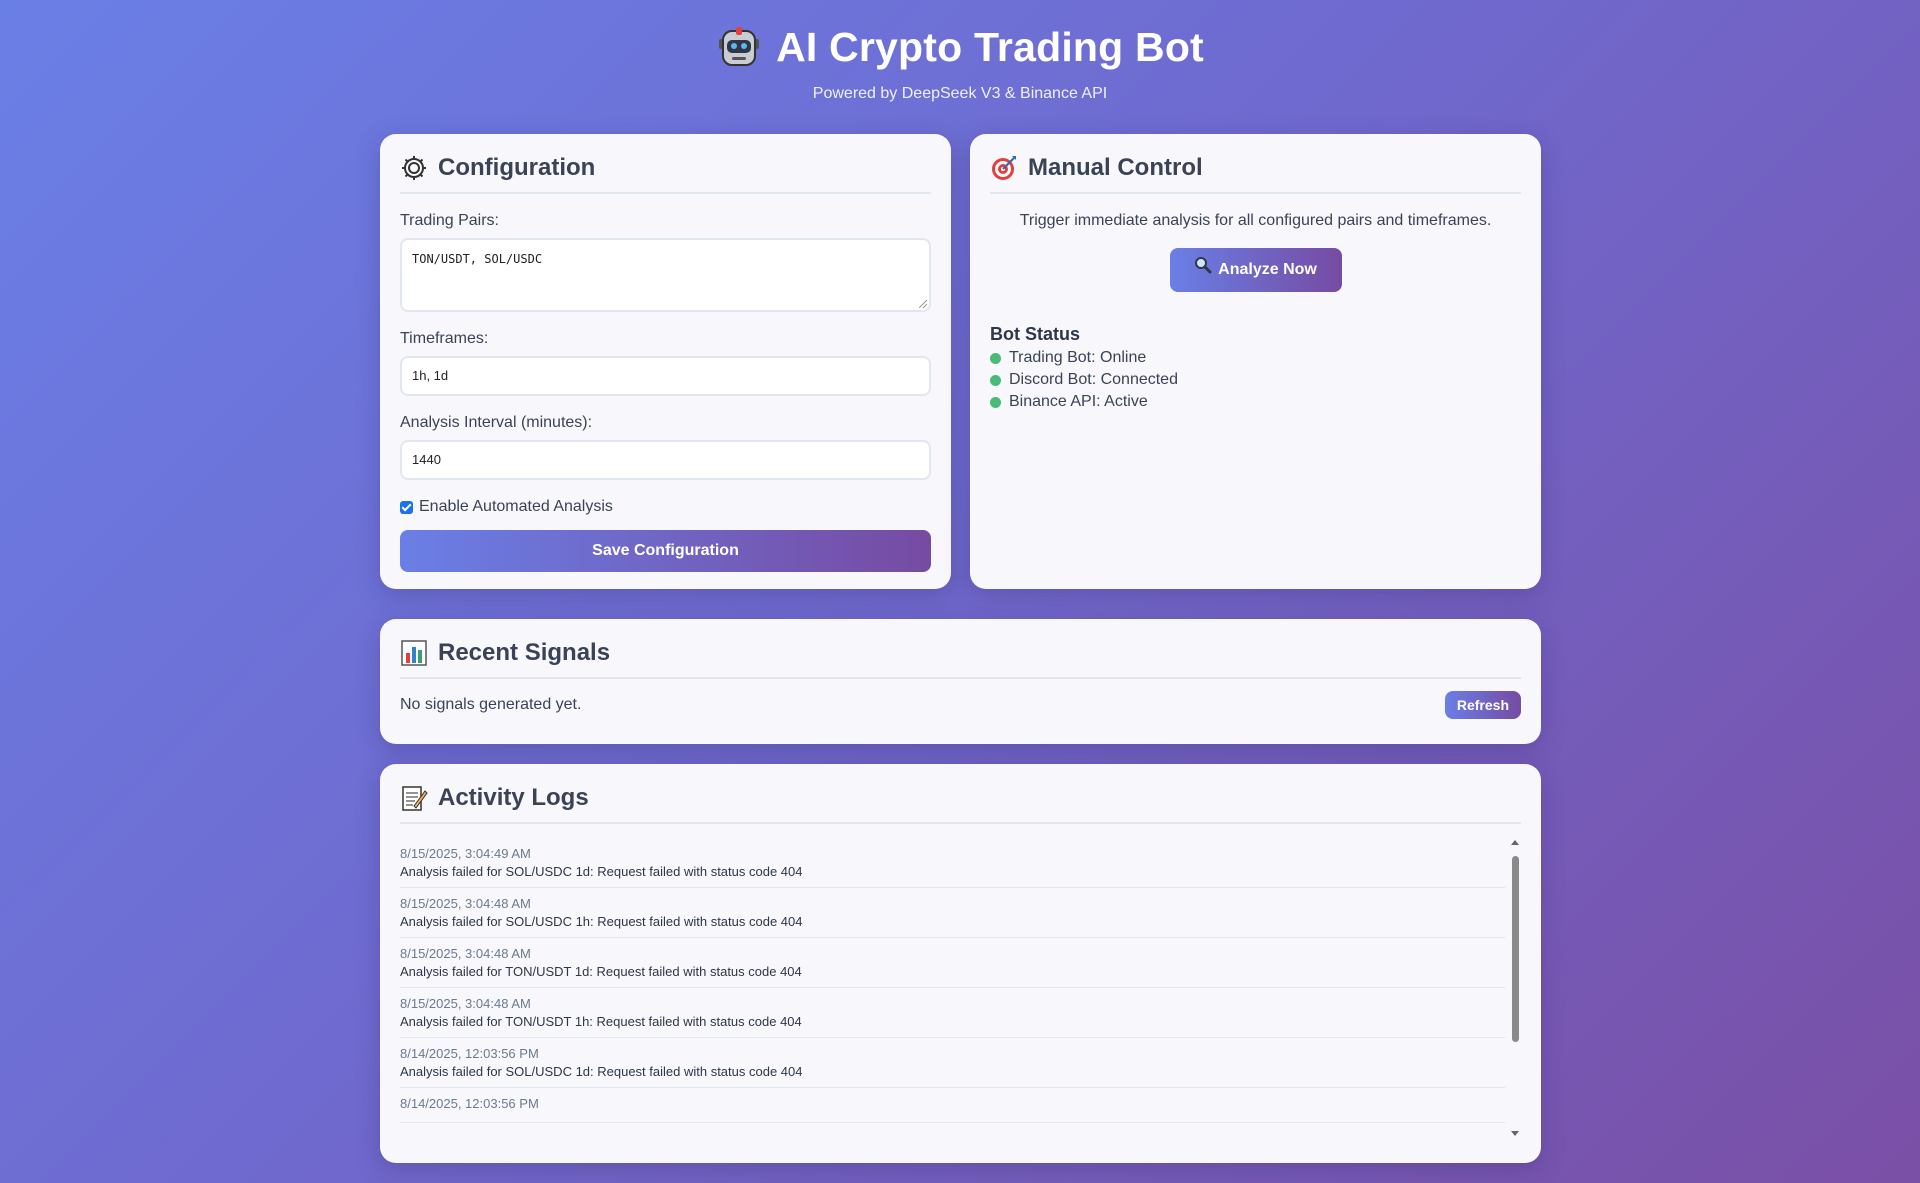 This screenshot has height=1183, width=1920. What do you see at coordinates (923, 304) in the screenshot?
I see `resize-handle-icon` at bounding box center [923, 304].